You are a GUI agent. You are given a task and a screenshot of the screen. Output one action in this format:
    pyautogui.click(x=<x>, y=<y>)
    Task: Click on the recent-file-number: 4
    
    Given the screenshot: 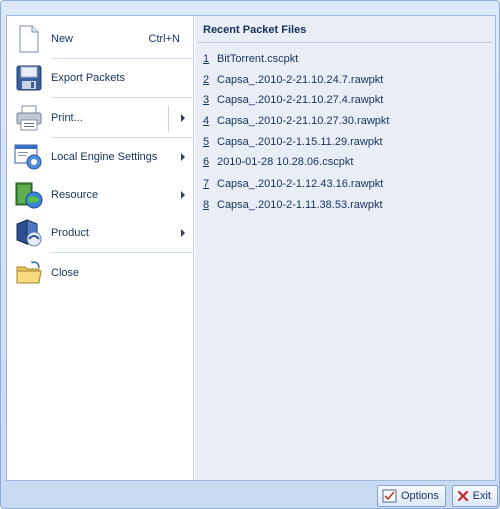 What is the action you would take?
    pyautogui.click(x=206, y=121)
    